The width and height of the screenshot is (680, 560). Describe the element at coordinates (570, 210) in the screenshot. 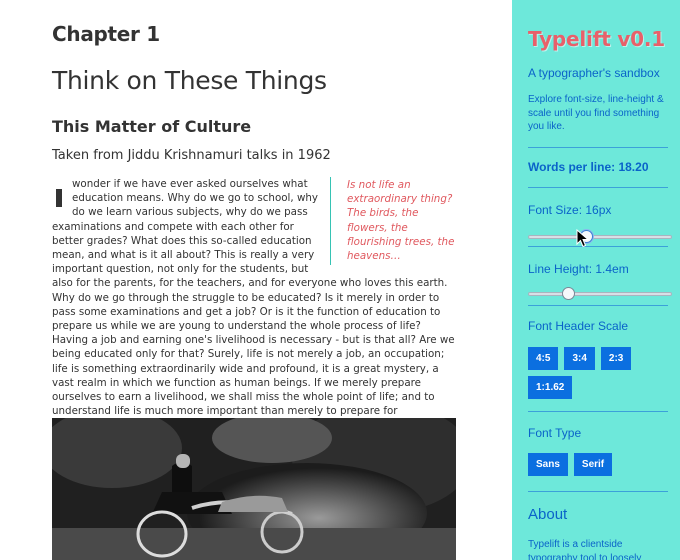

I see `font-size-label: Font Size: 16px` at that location.